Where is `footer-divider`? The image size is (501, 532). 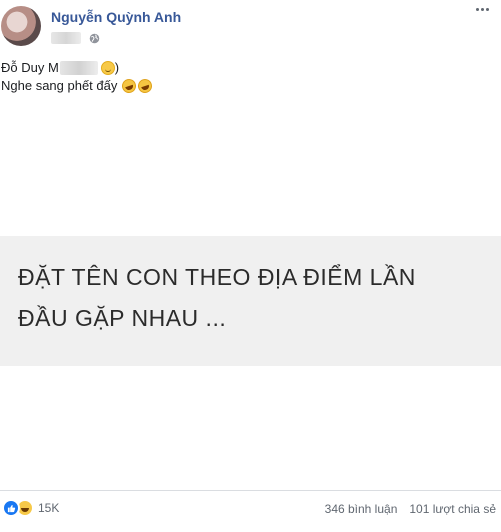
footer-divider is located at coordinates (250, 490).